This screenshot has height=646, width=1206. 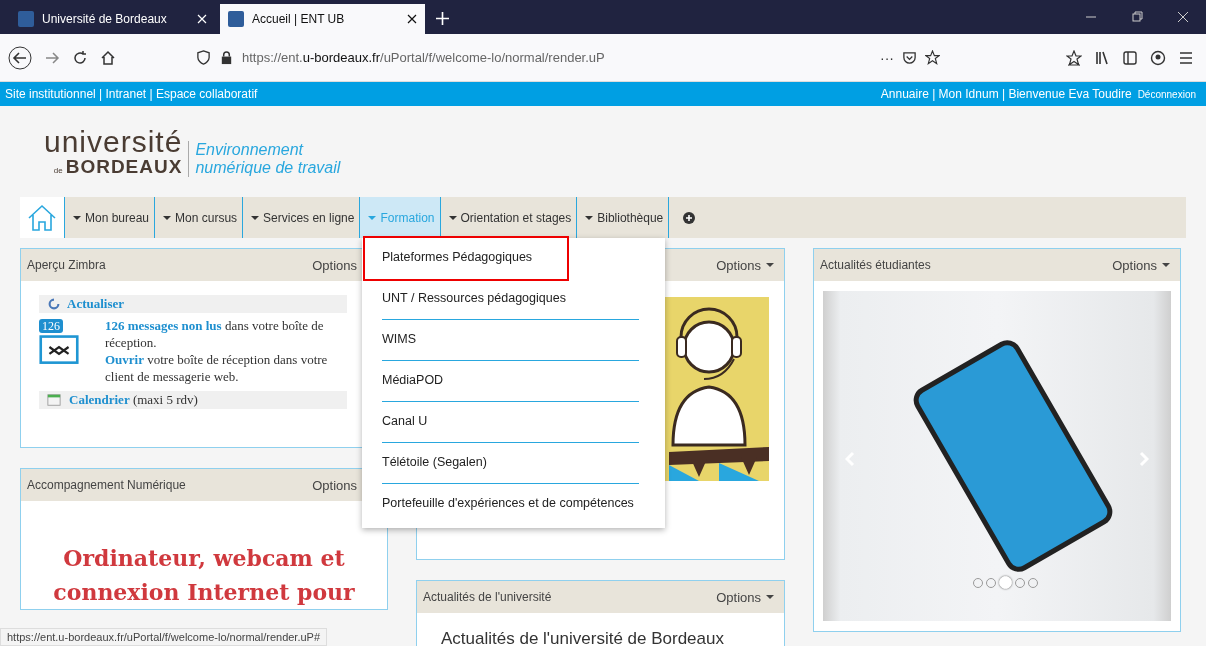 What do you see at coordinates (110, 217) in the screenshot?
I see `nav-tab: Mon bureau` at bounding box center [110, 217].